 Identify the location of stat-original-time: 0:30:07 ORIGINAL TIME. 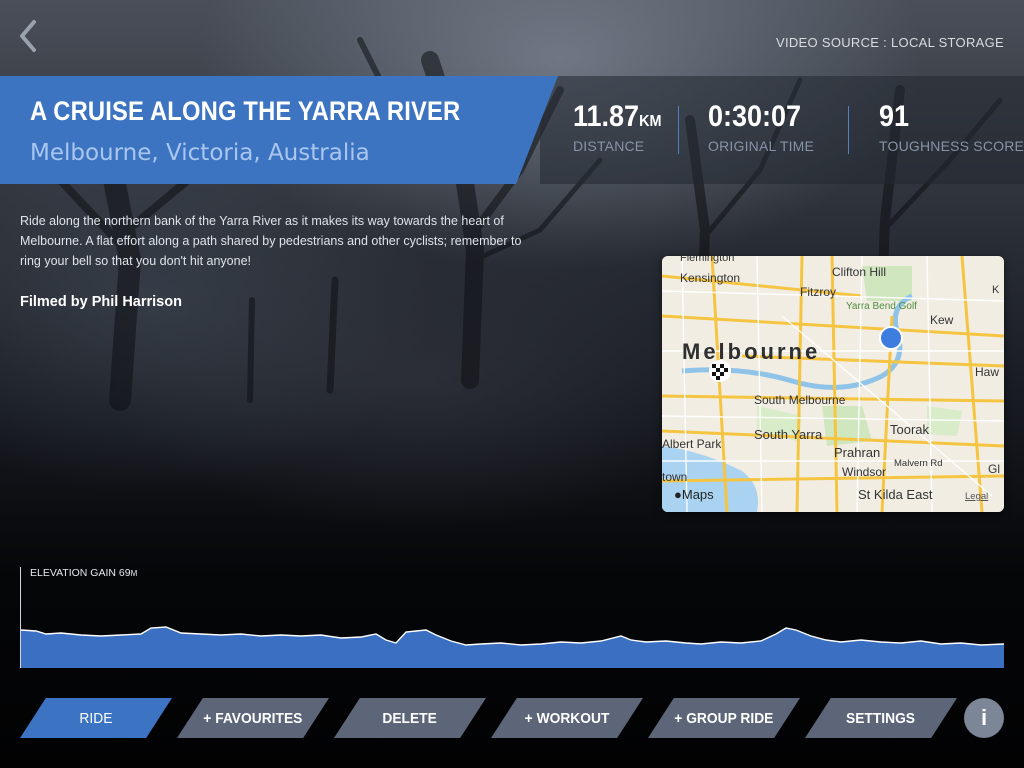
(761, 127).